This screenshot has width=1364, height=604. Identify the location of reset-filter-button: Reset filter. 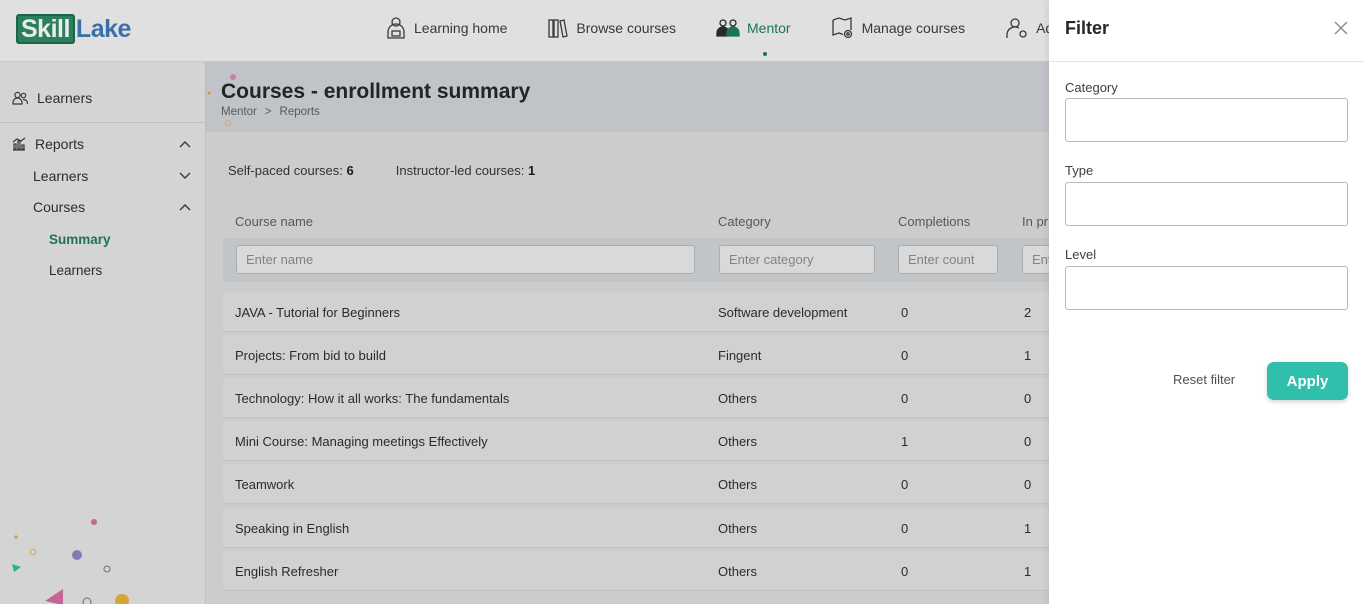
(1204, 379).